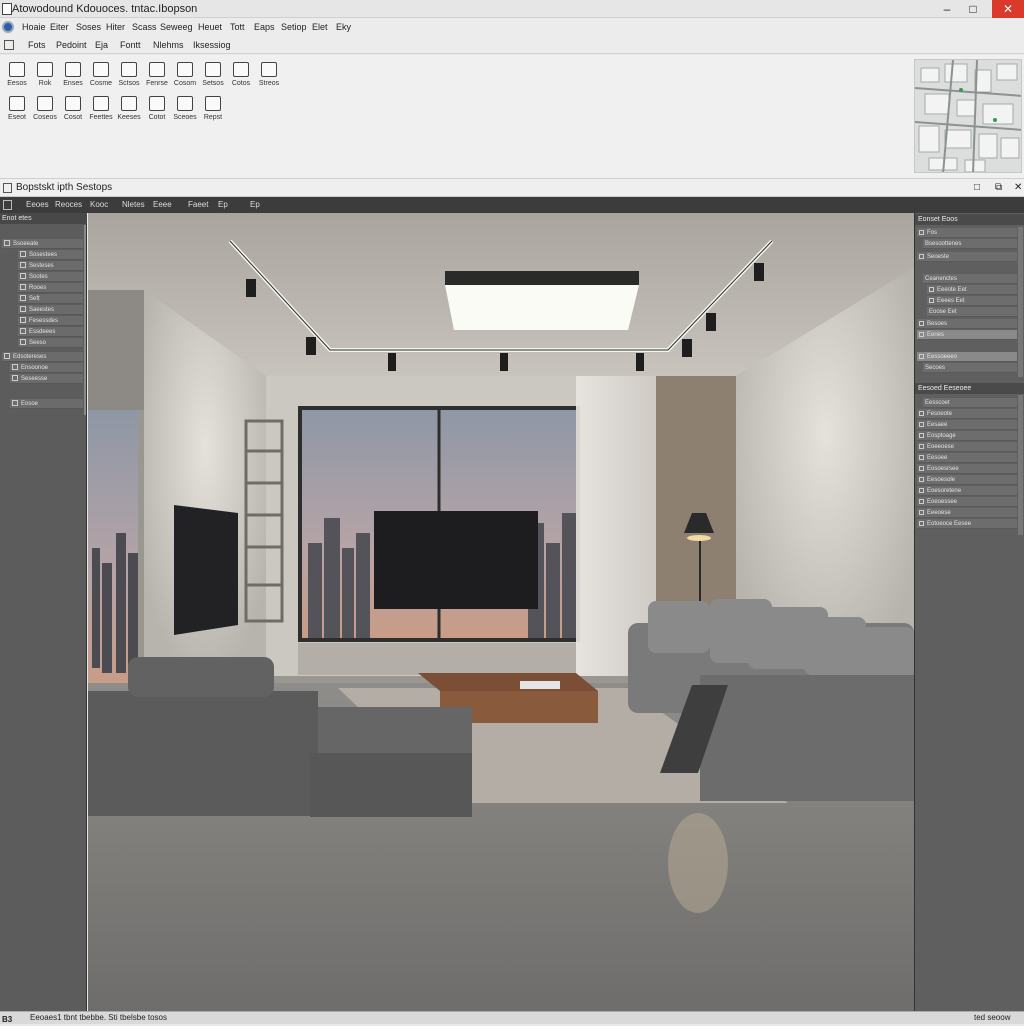 This screenshot has width=1024, height=1026. I want to click on outliner-row: Edsotereses, so click(42, 357).